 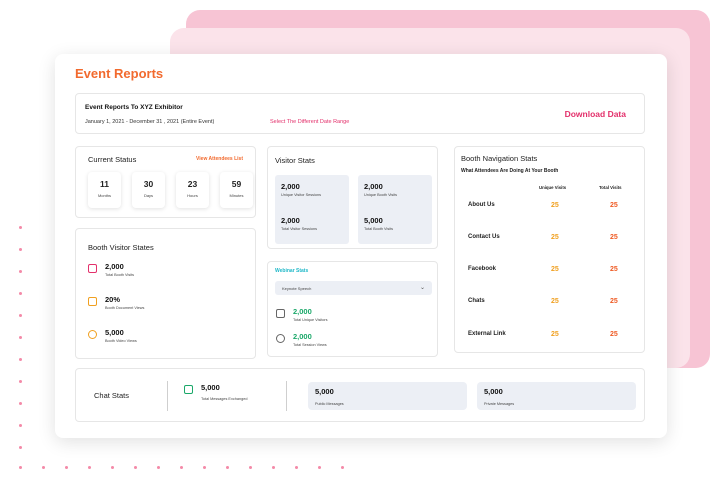 I want to click on countdown-value: 30, so click(x=148, y=184).